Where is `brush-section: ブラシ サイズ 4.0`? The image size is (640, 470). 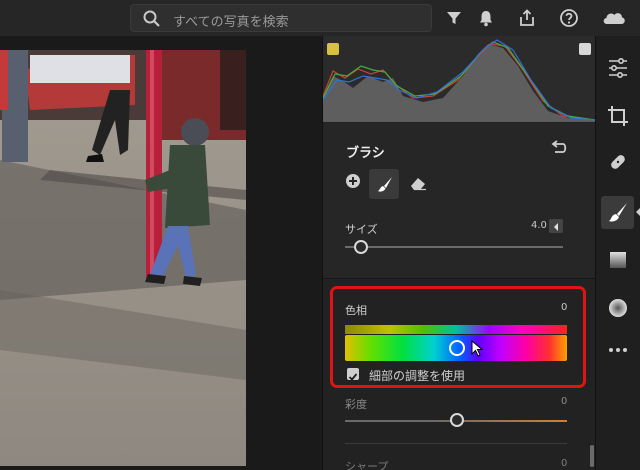
brush-section: ブラシ サイズ 4.0 is located at coordinates (459, 201).